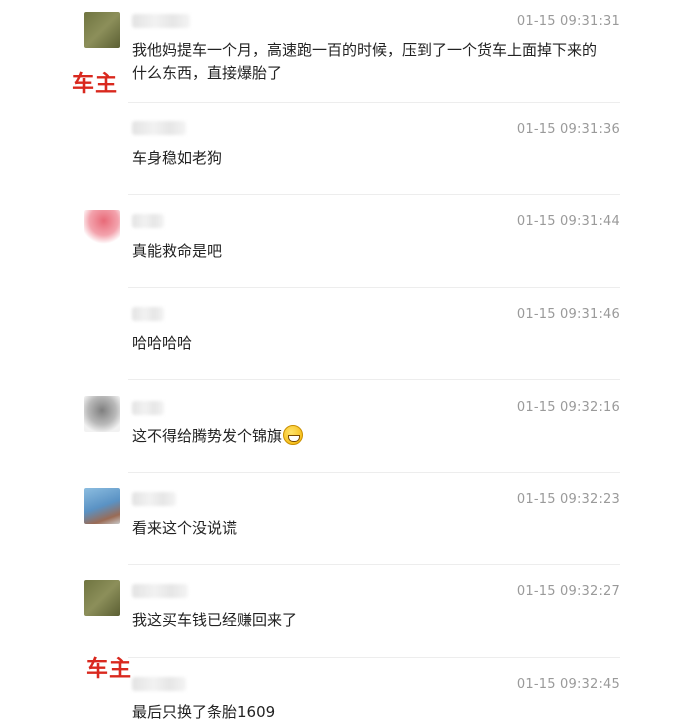 The width and height of the screenshot is (690, 724). Describe the element at coordinates (568, 21) in the screenshot. I see `comment-time: 01-15 09:31:31` at that location.